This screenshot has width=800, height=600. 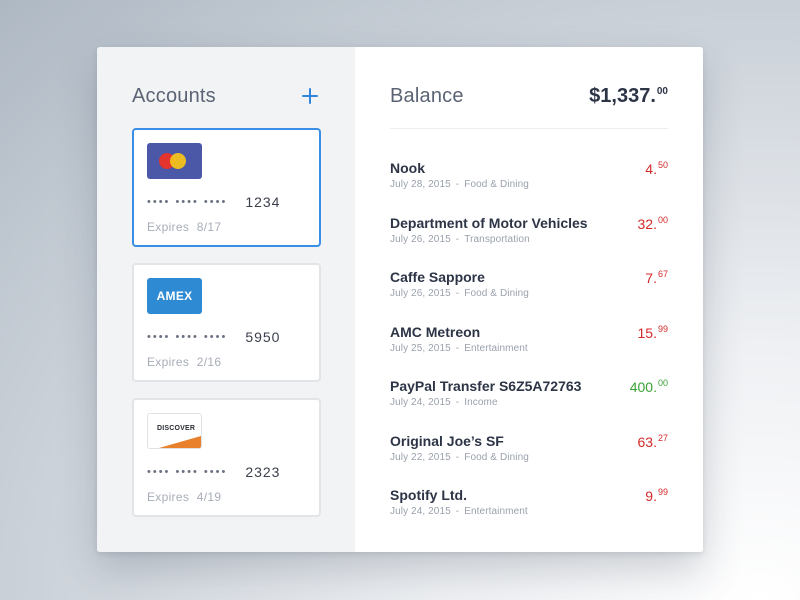 What do you see at coordinates (174, 296) in the screenshot?
I see `amex-logo-icon: AMEX` at bounding box center [174, 296].